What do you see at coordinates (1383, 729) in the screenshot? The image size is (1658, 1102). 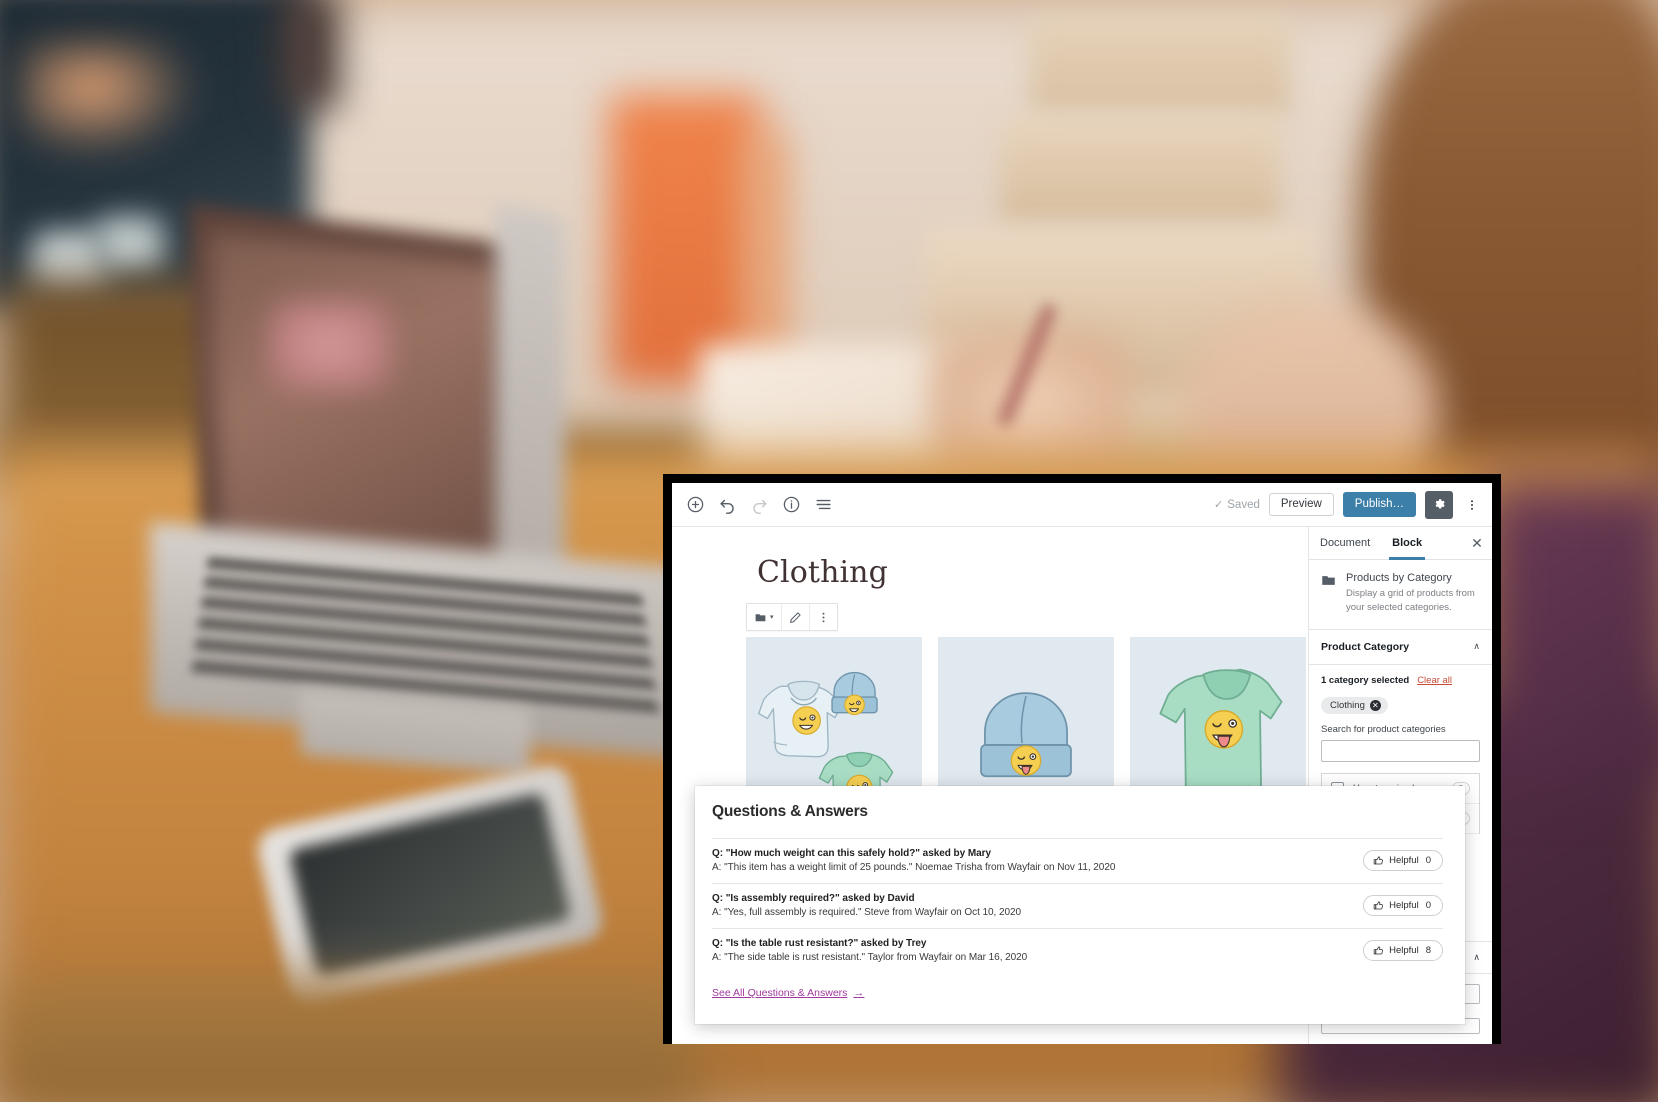 I see `search-label: Search for product categories` at bounding box center [1383, 729].